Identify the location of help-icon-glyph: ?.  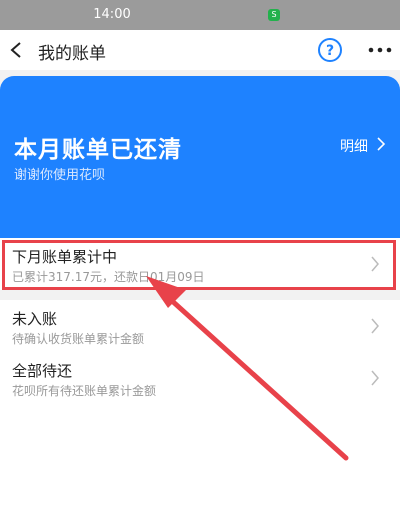
(330, 51).